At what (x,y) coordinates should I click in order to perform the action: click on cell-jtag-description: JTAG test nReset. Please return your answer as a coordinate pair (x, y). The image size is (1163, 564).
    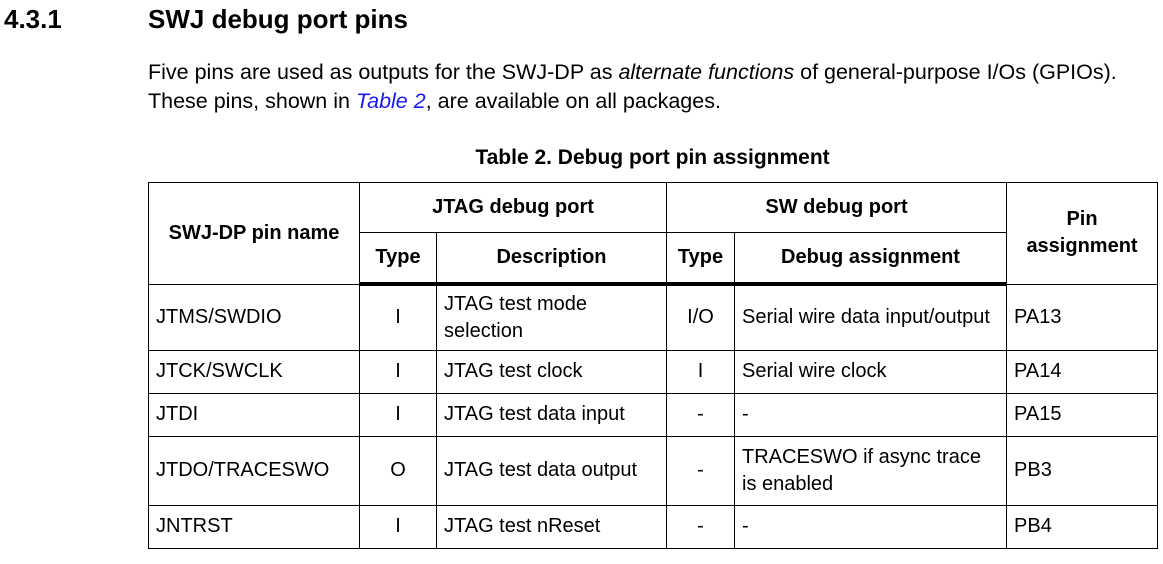
    Looking at the image, I should click on (551, 526).